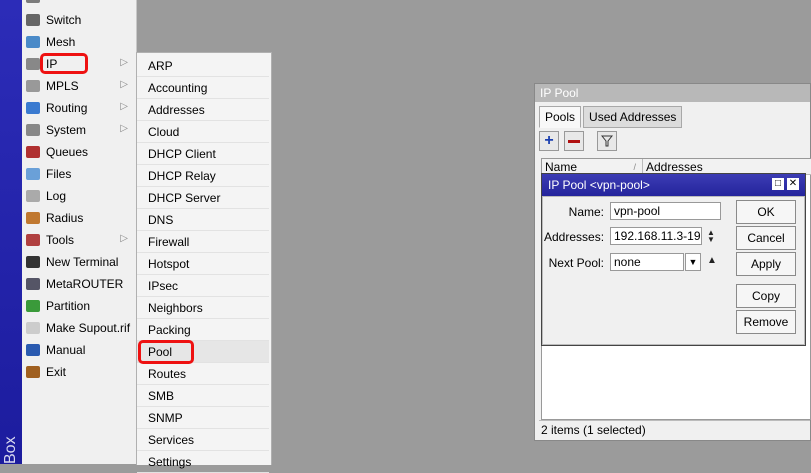 The width and height of the screenshot is (811, 473). I want to click on mpls-icon, so click(33, 86).